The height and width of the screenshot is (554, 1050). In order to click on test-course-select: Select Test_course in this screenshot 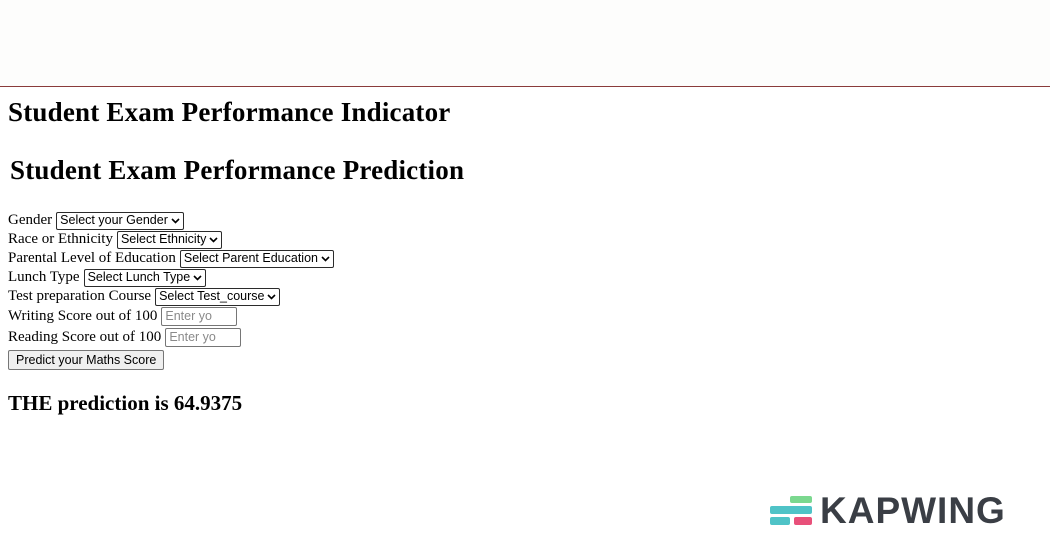, I will do `click(218, 296)`.